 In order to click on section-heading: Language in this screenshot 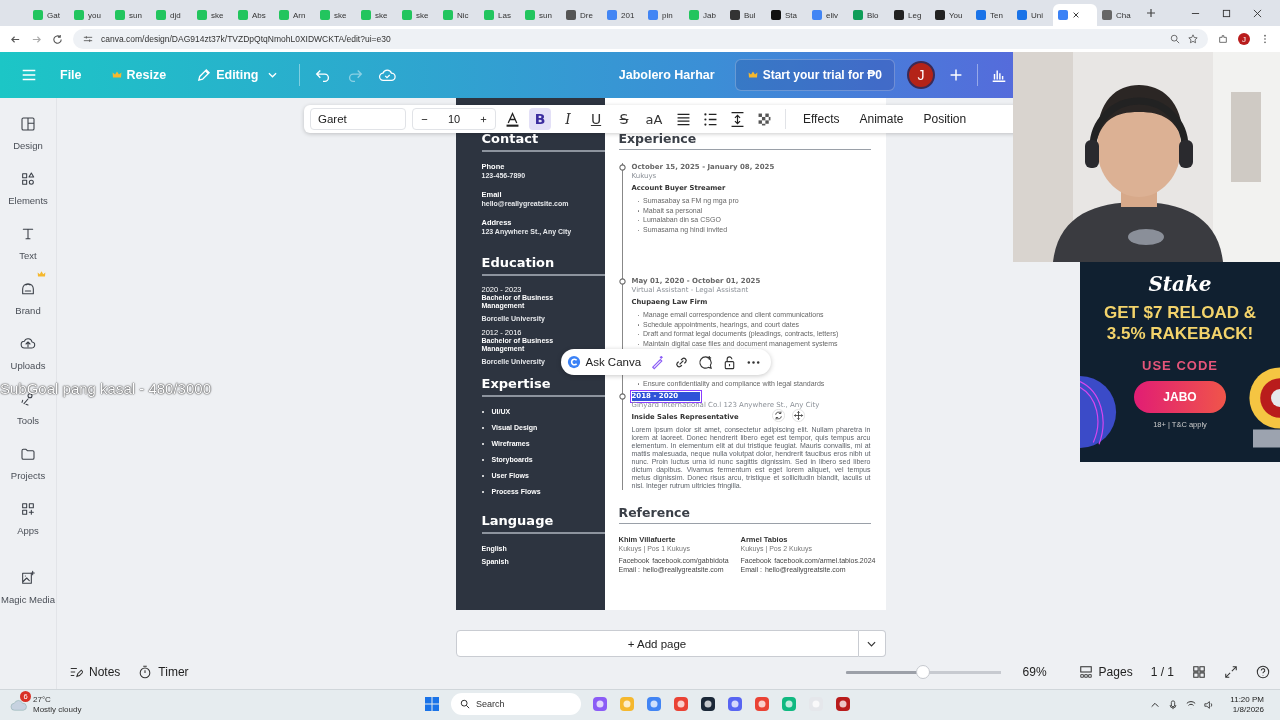, I will do `click(543, 524)`.